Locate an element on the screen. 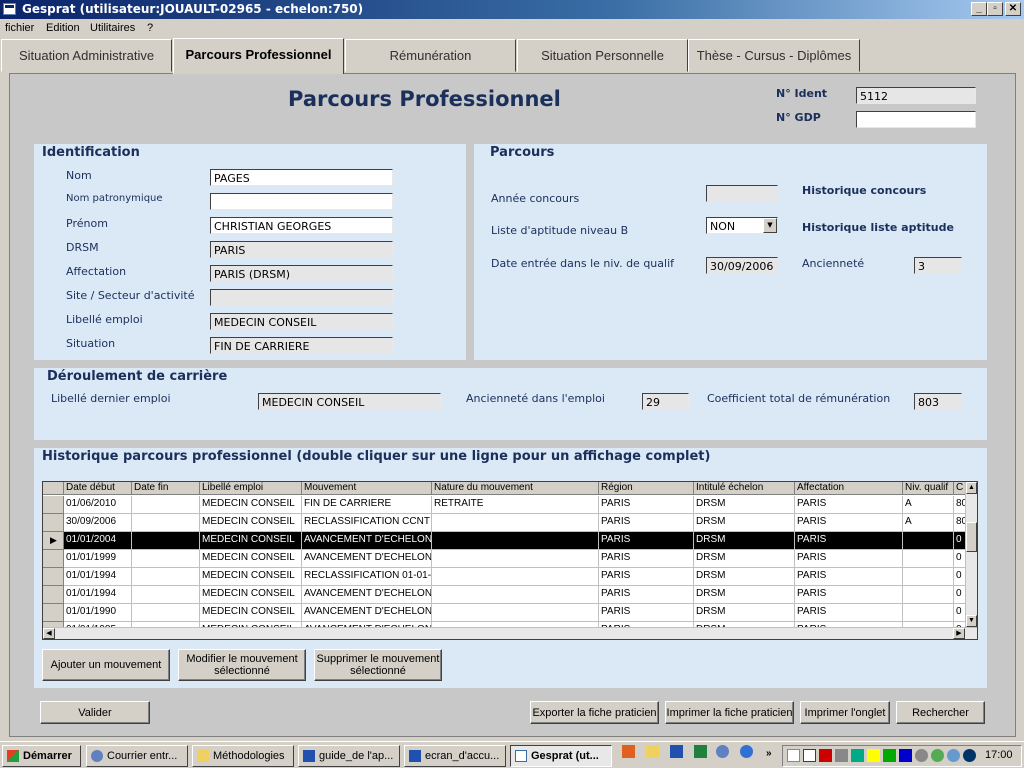 The width and height of the screenshot is (1024, 768). column-header-date-fin: Date fin is located at coordinates (166, 488).